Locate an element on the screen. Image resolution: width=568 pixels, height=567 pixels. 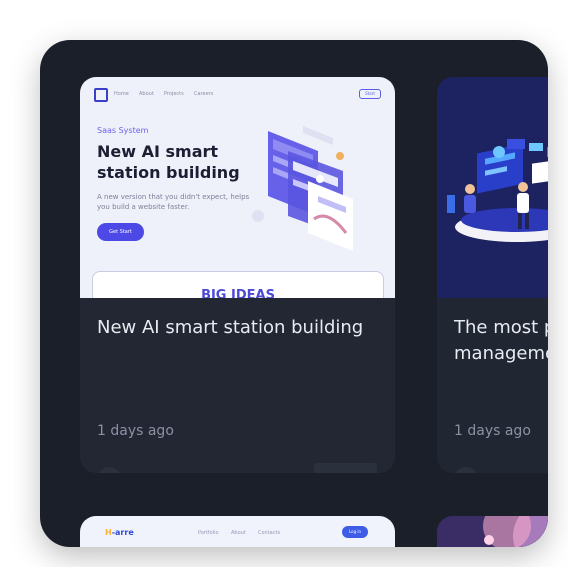
card-title: New AI smart station building is located at coordinates (239, 328).